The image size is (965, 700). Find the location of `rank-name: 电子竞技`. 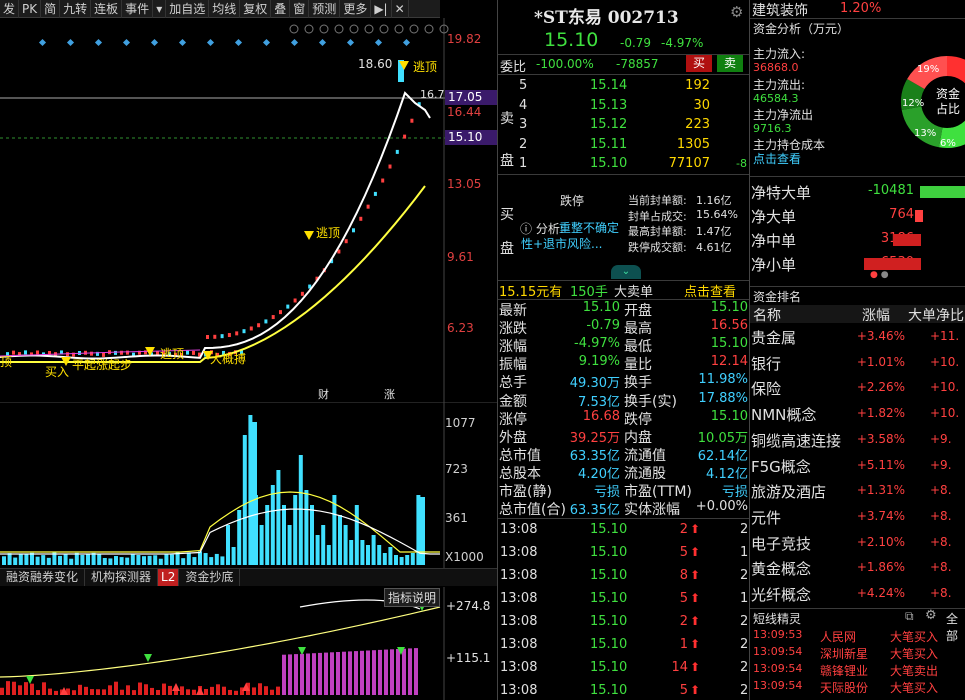

rank-name: 电子竞技 is located at coordinates (781, 543).